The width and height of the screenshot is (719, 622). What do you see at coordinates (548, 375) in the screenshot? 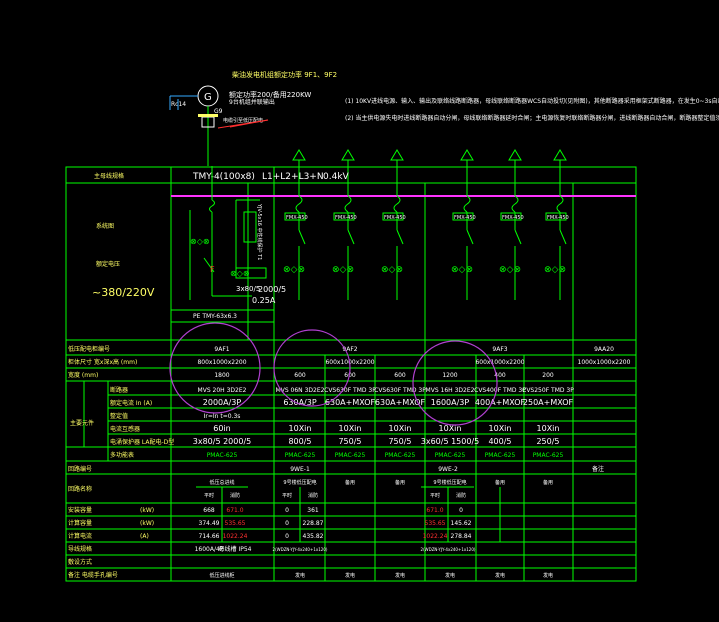
I see `cell-width: 200` at bounding box center [548, 375].